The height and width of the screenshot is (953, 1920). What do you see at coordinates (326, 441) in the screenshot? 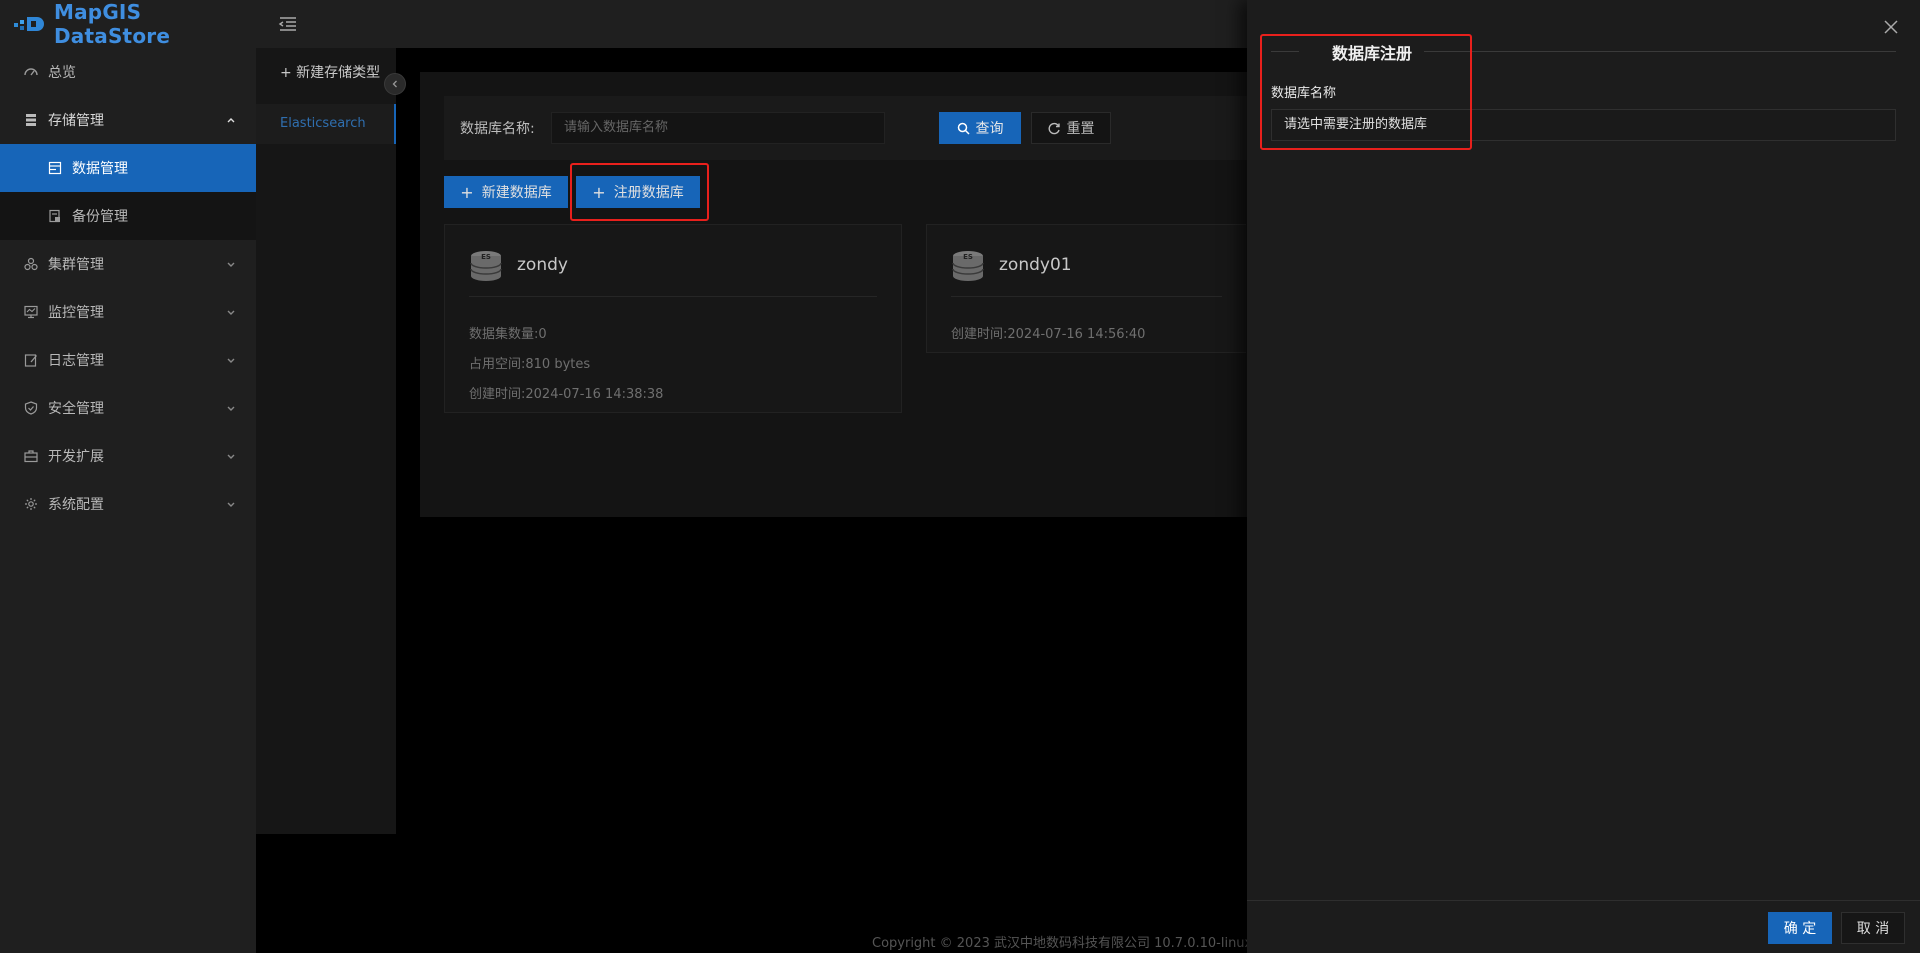
I see `storage-type-panel: + 新建存储类型 Elasticsearch` at bounding box center [326, 441].